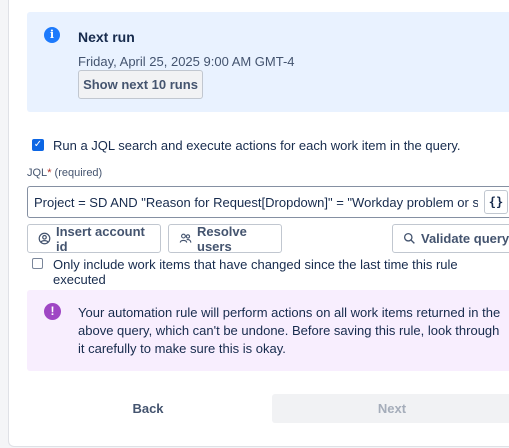 The image size is (509, 448). I want to click on resolve-users-button: Resolve users, so click(225, 238).